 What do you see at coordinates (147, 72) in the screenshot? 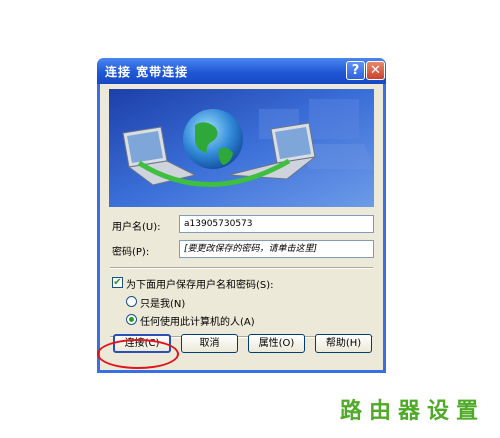
I see `window-title: 连接 宽带连接` at bounding box center [147, 72].